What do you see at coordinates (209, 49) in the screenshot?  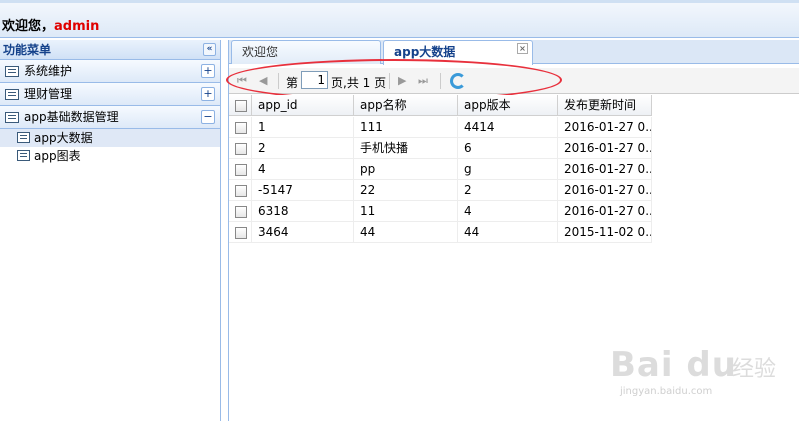 I see `collapse-menu-button: «` at bounding box center [209, 49].